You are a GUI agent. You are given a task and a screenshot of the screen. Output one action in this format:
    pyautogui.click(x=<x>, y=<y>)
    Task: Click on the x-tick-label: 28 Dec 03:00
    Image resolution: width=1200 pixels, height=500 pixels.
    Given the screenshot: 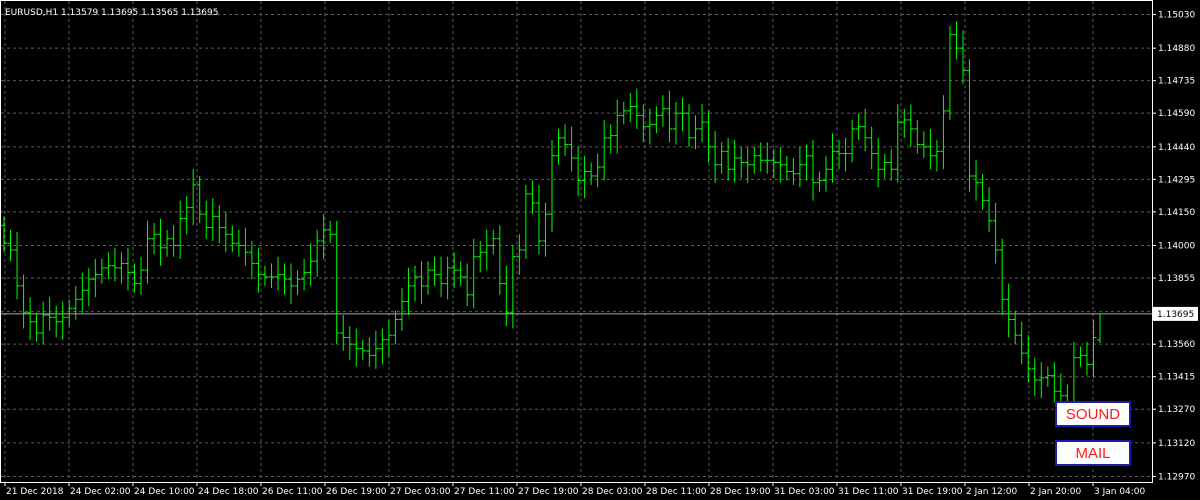 What is the action you would take?
    pyautogui.click(x=612, y=492)
    